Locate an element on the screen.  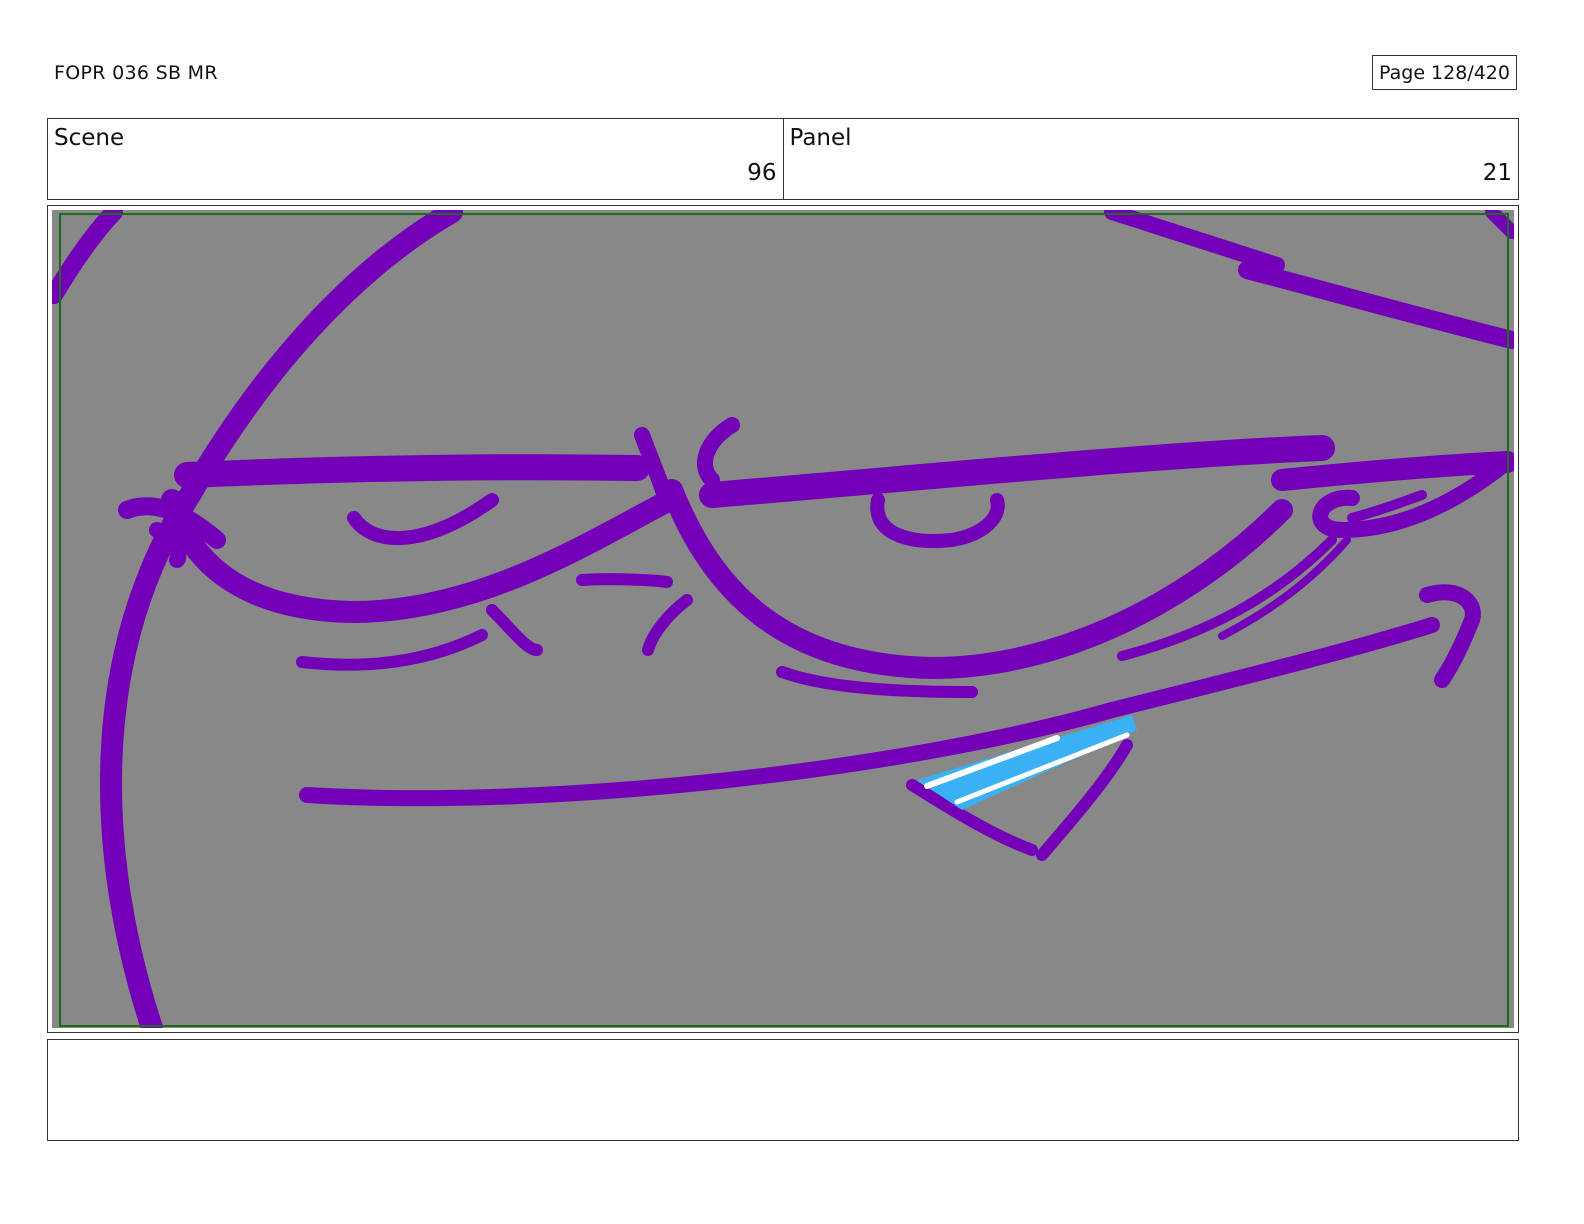
panel-cell: Panel 21 is located at coordinates (1150, 159).